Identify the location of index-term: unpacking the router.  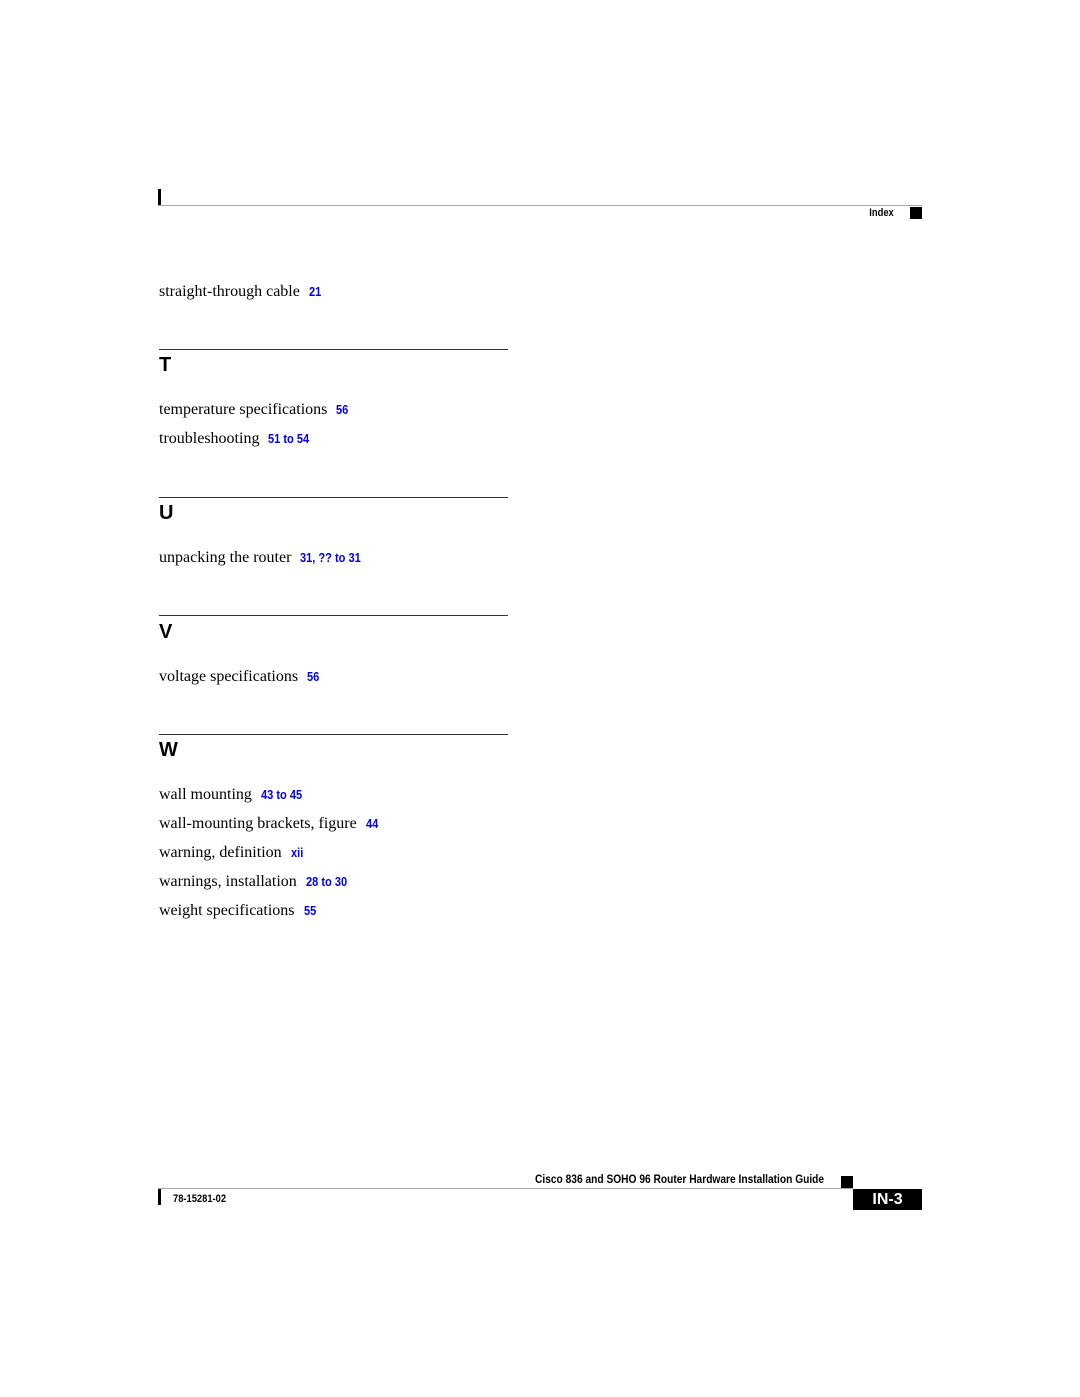
(225, 557).